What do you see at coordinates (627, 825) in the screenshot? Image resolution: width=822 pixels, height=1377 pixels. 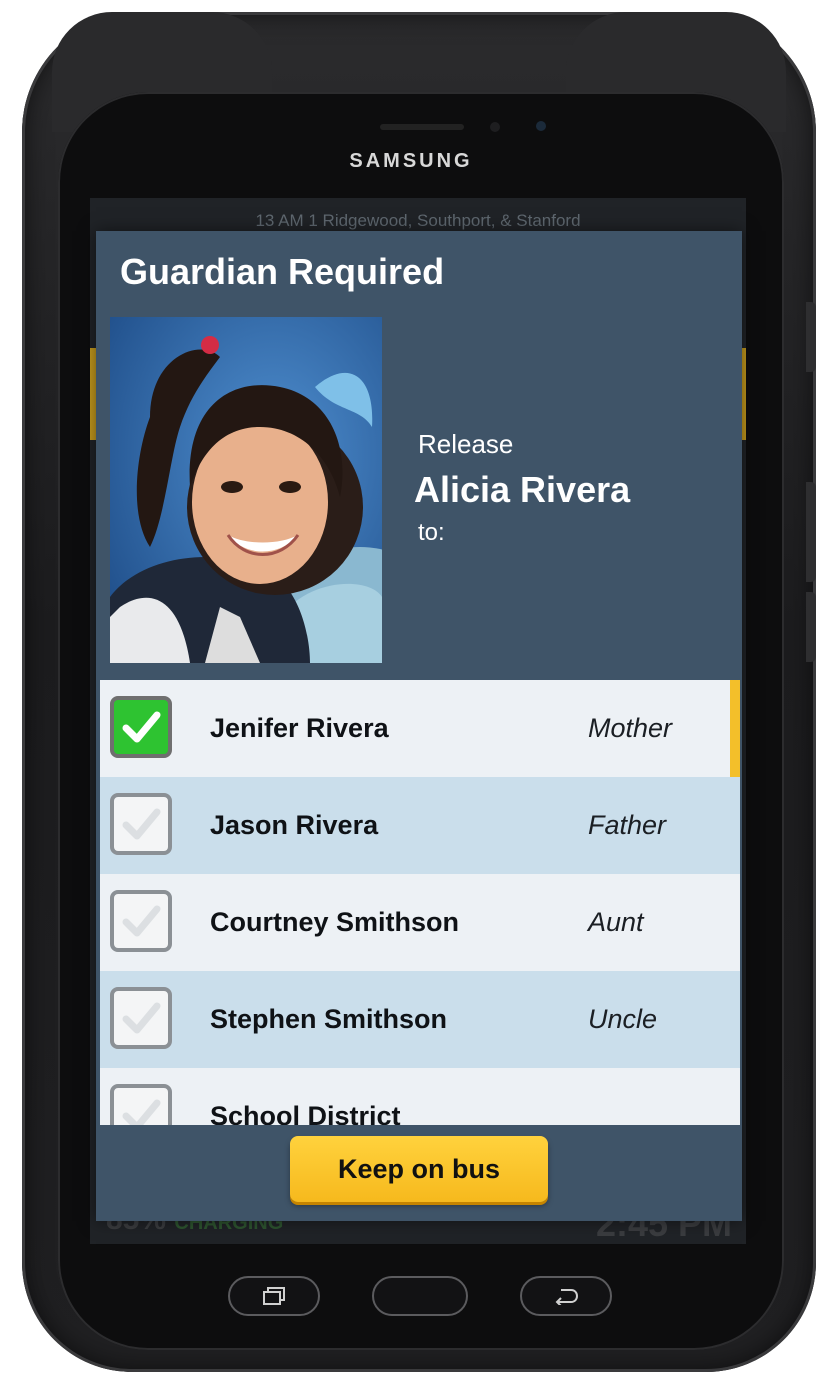 I see `guardian-relation: Father` at bounding box center [627, 825].